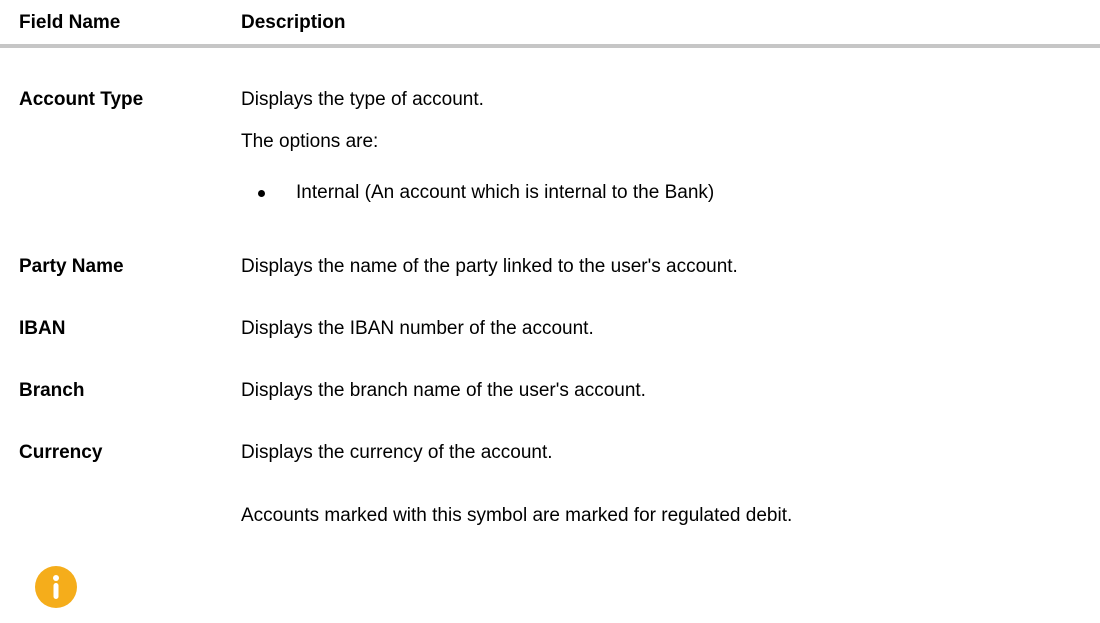  What do you see at coordinates (550, 46) in the screenshot?
I see `header-divider` at bounding box center [550, 46].